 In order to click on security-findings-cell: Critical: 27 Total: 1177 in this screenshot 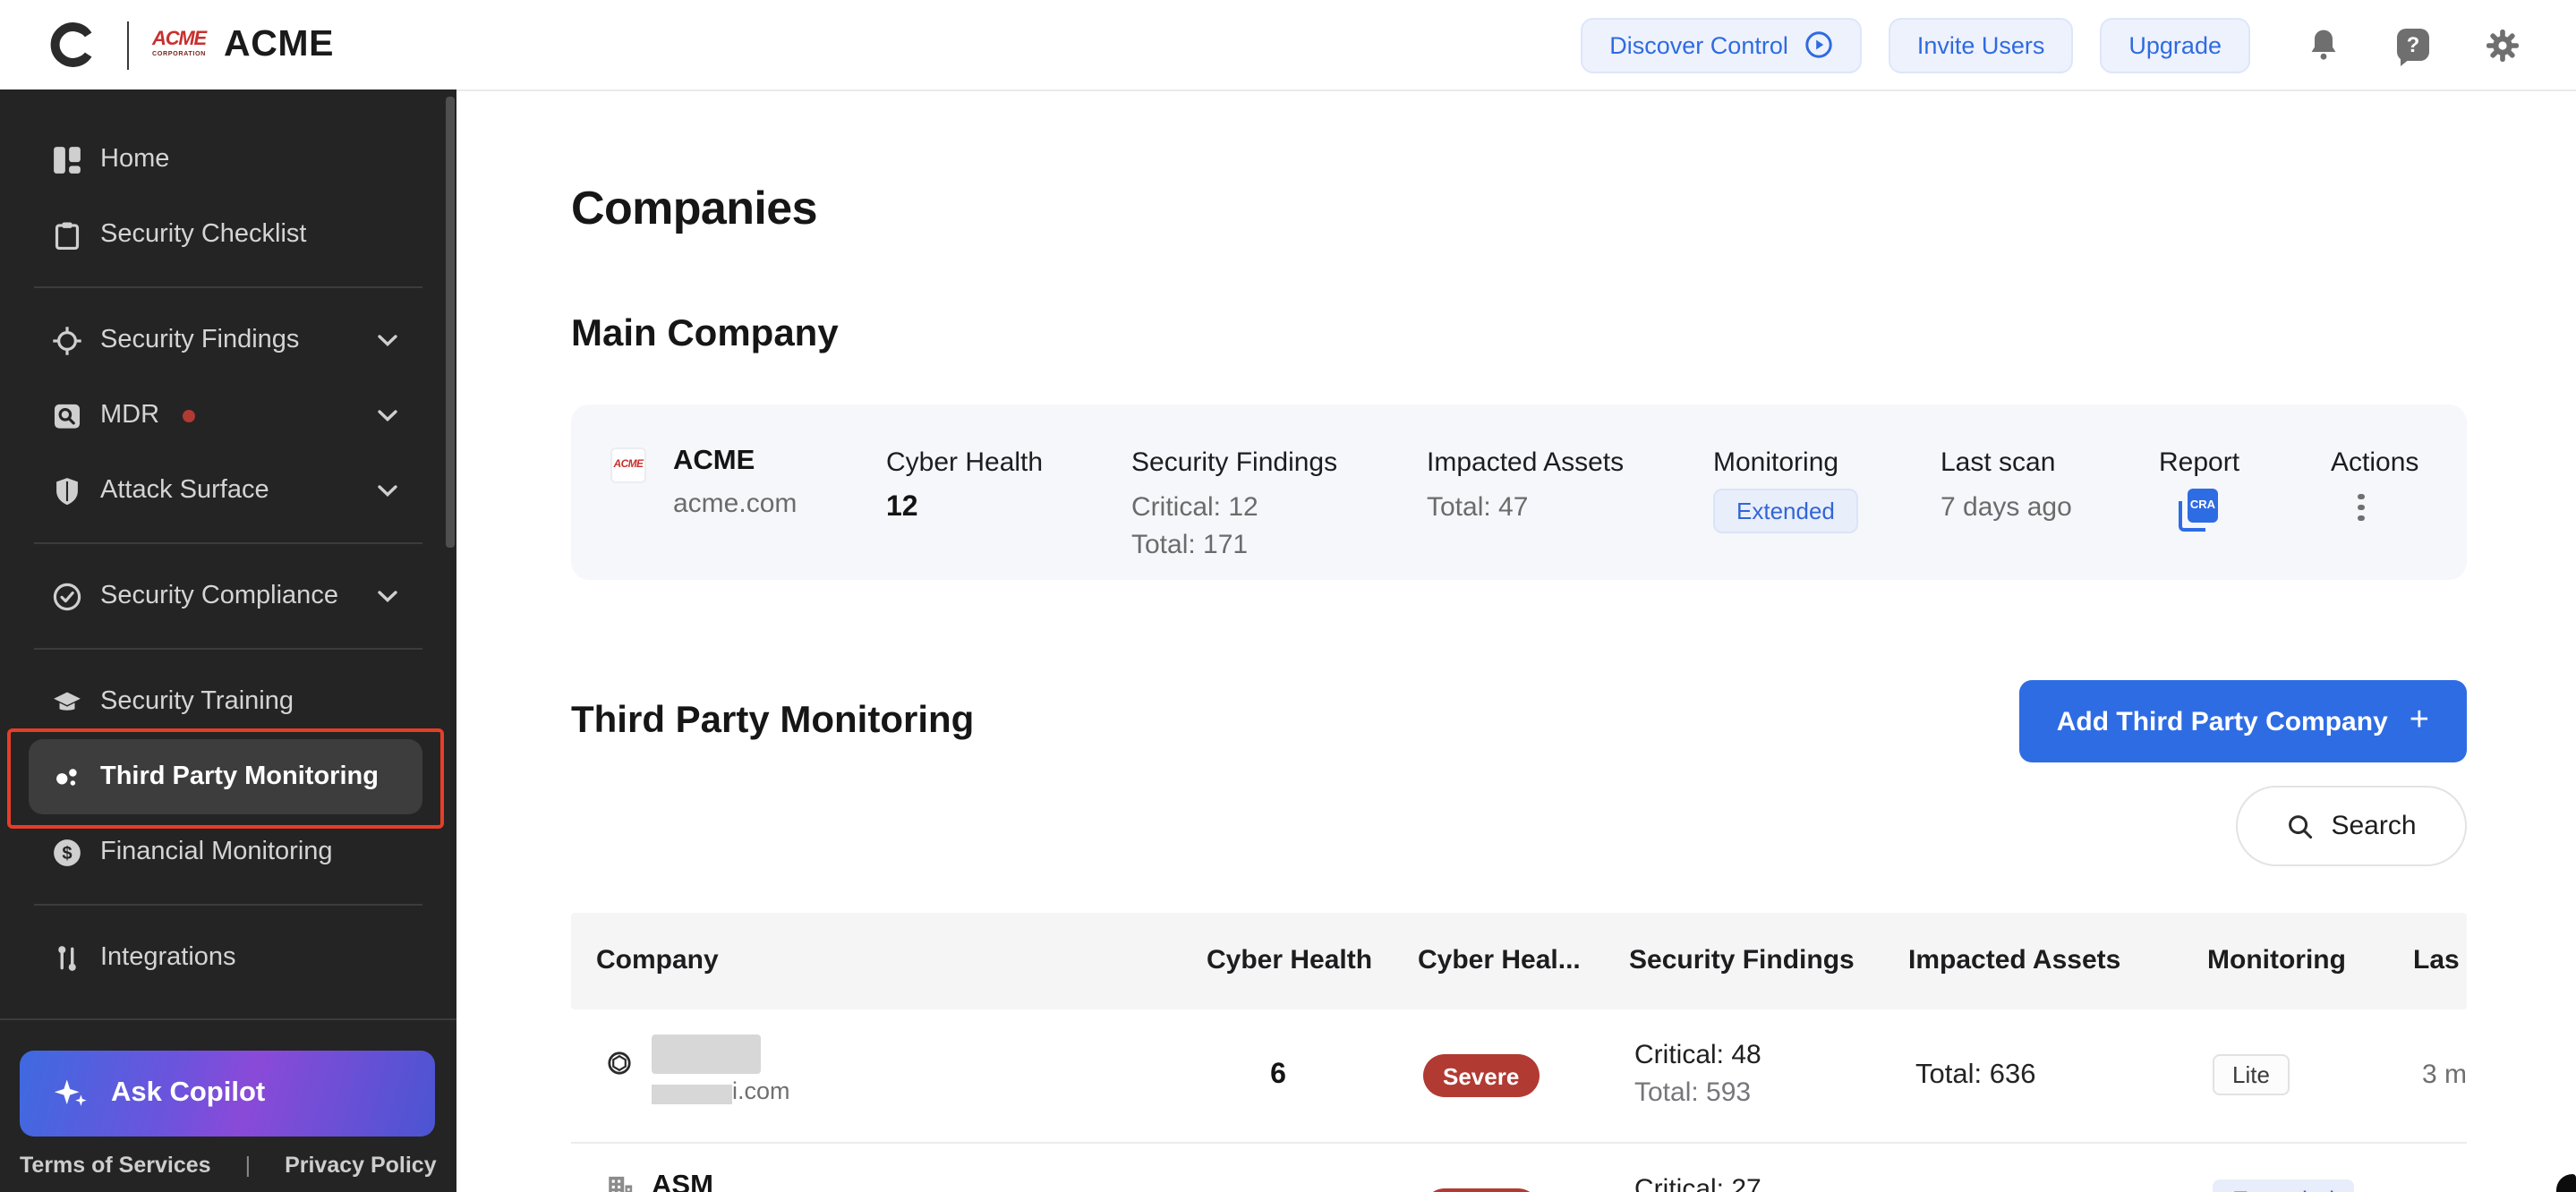, I will do `click(1697, 1183)`.